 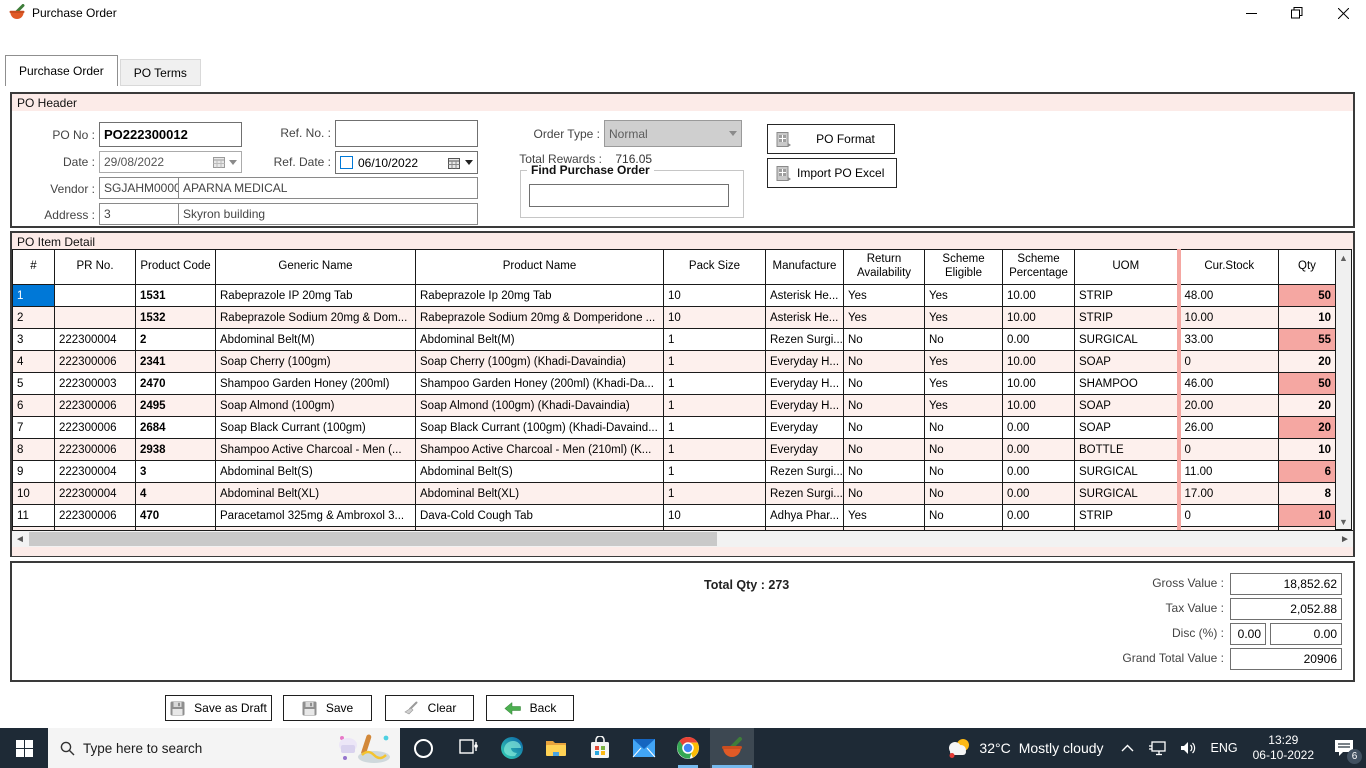 What do you see at coordinates (33, 295) in the screenshot?
I see `cell-num: 1` at bounding box center [33, 295].